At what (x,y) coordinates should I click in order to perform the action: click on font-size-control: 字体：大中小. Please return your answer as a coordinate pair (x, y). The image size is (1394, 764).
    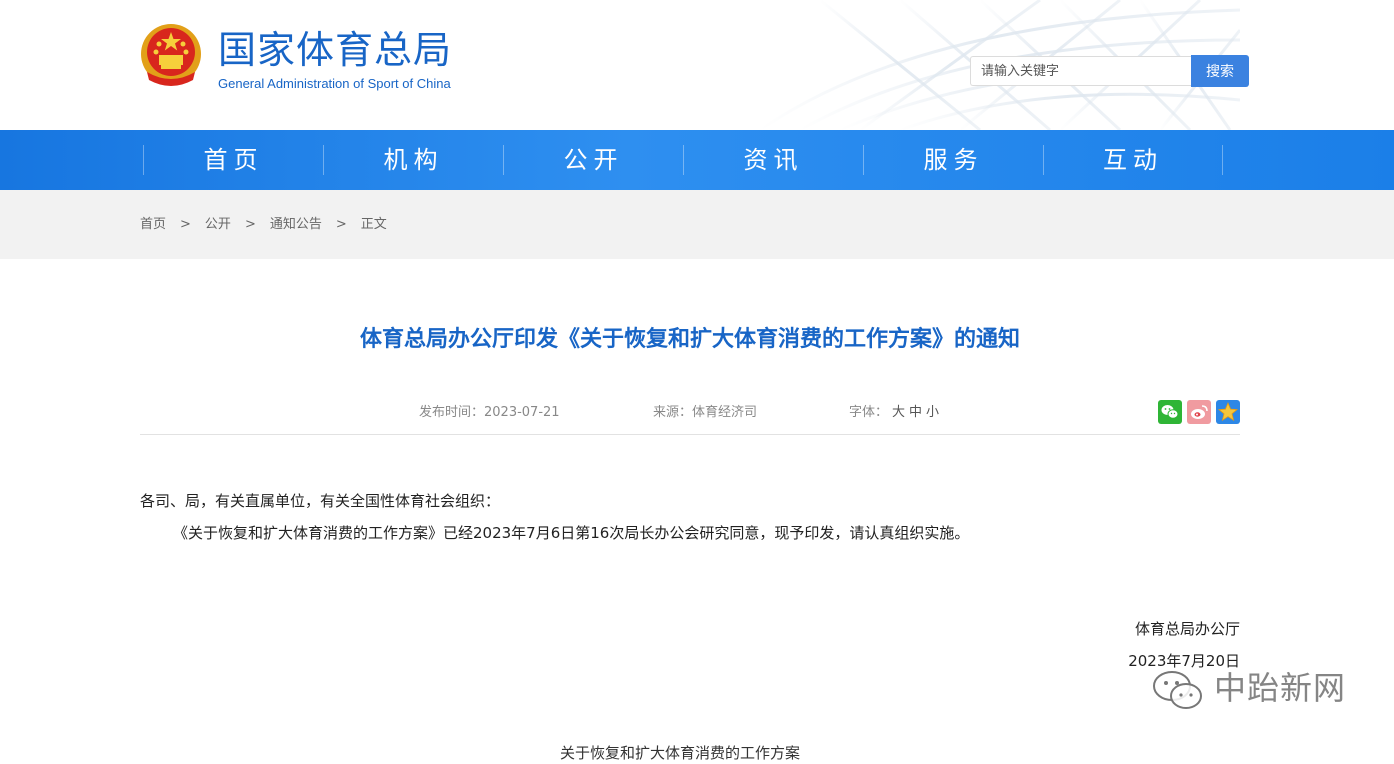
    Looking at the image, I should click on (894, 413).